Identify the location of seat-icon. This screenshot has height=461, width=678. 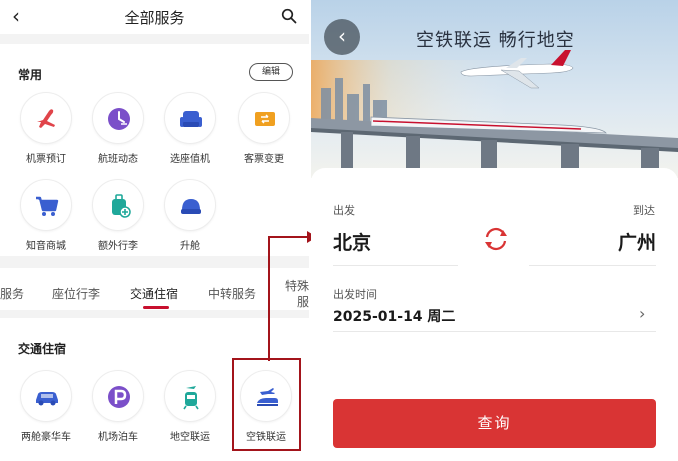
(191, 119).